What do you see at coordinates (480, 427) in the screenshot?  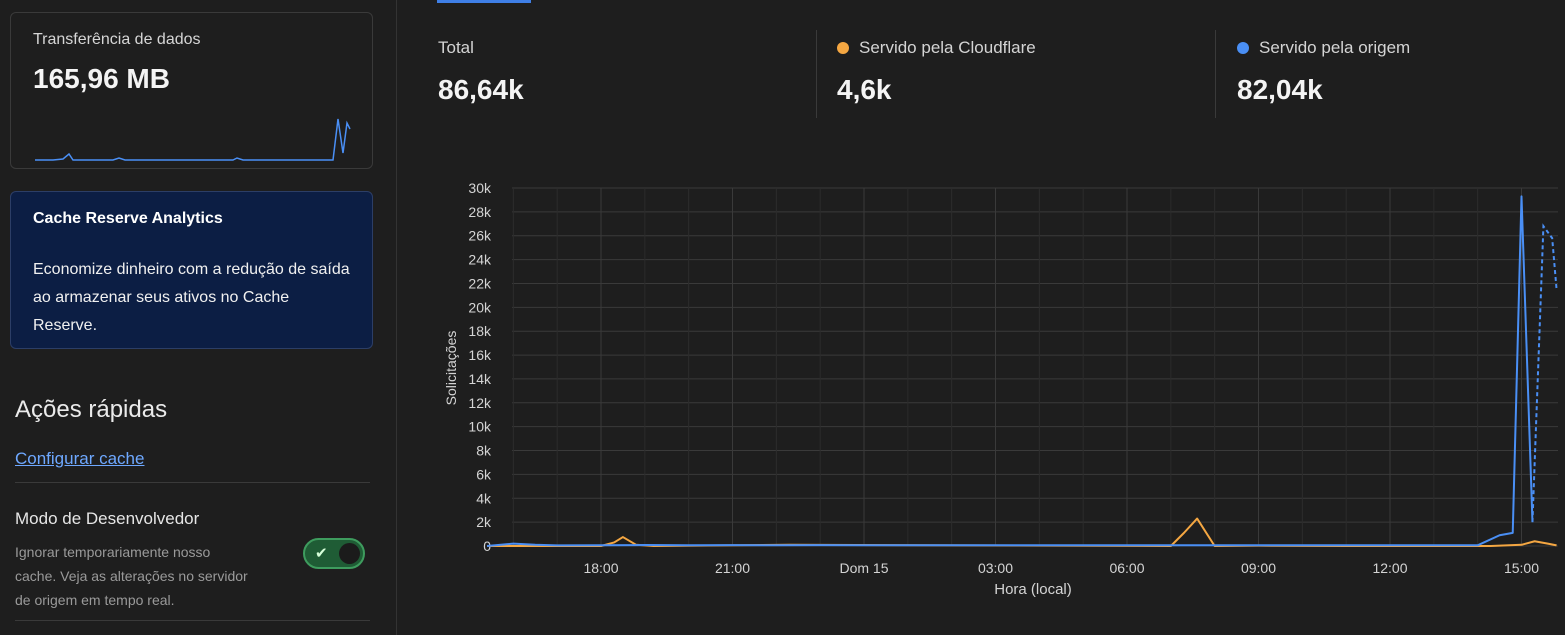 I see `y-tick-label: 10k` at bounding box center [480, 427].